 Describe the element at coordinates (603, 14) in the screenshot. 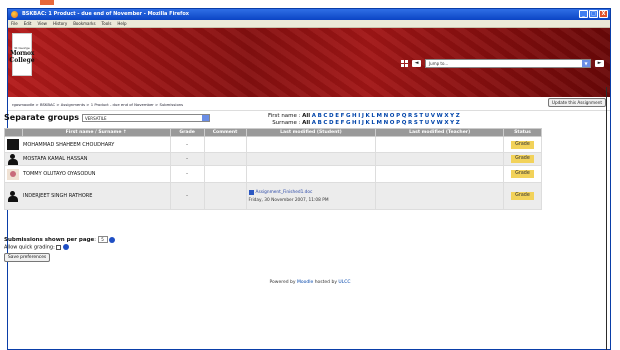

I see `close-button: X` at that location.